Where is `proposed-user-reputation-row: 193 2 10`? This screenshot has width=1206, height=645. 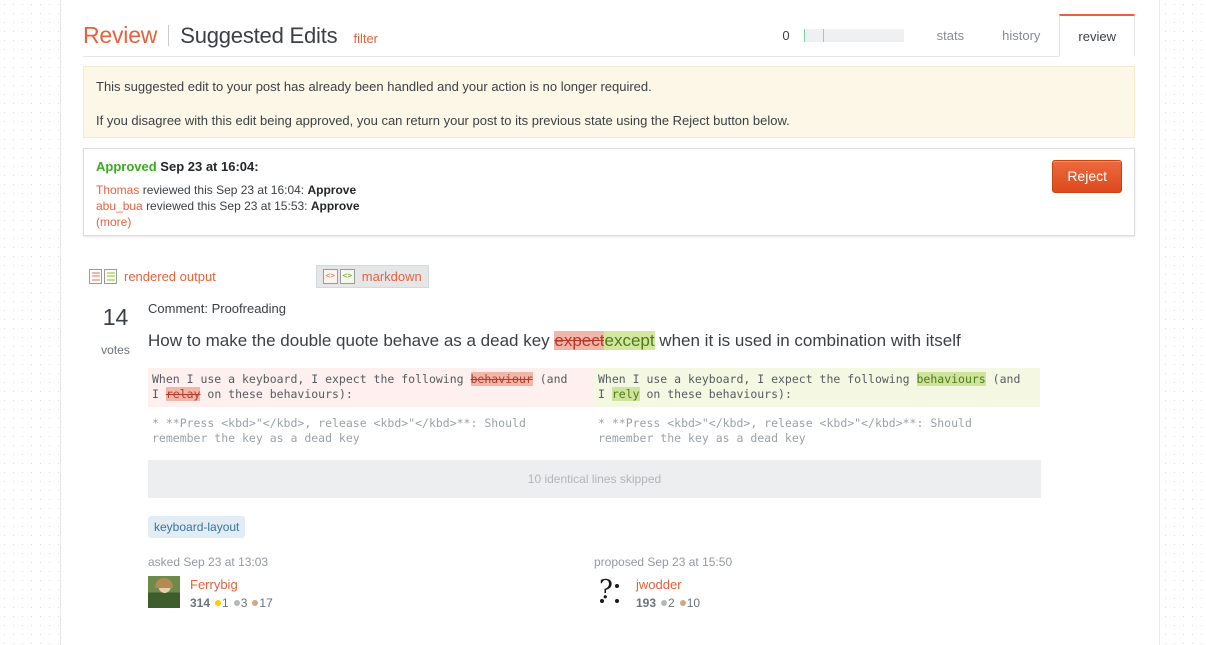
proposed-user-reputation-row: 193 2 10 is located at coordinates (668, 603).